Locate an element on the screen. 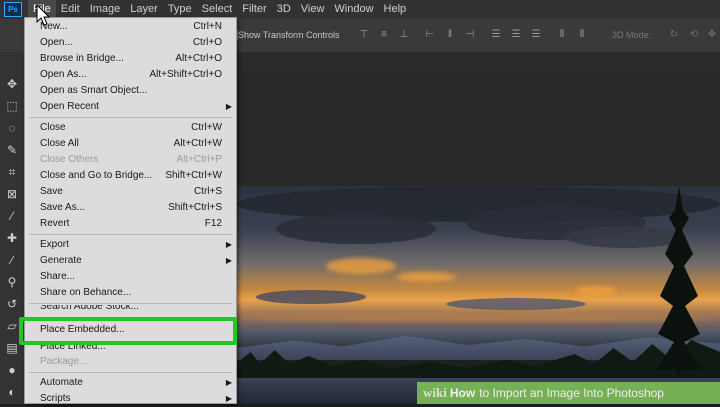 The width and height of the screenshot is (720, 407). menu-window: Window is located at coordinates (353, 9).